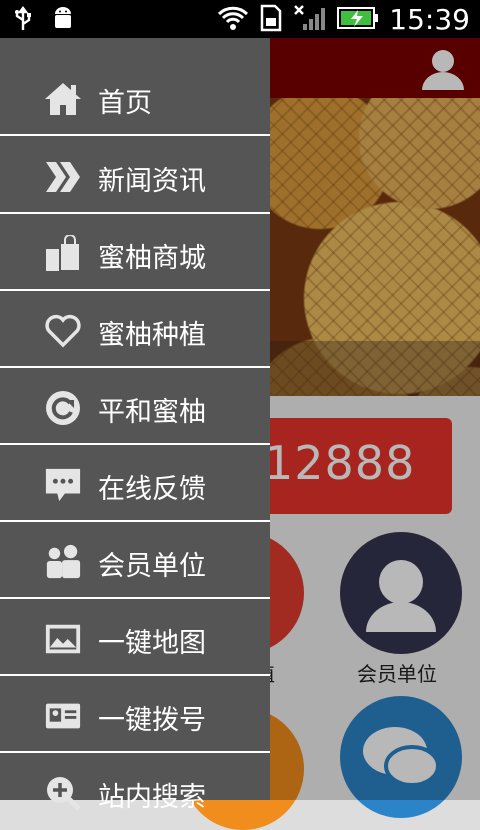 This screenshot has height=830, width=480. Describe the element at coordinates (135, 715) in the screenshot. I see `drawer-item-dial: 一键拨号` at that location.